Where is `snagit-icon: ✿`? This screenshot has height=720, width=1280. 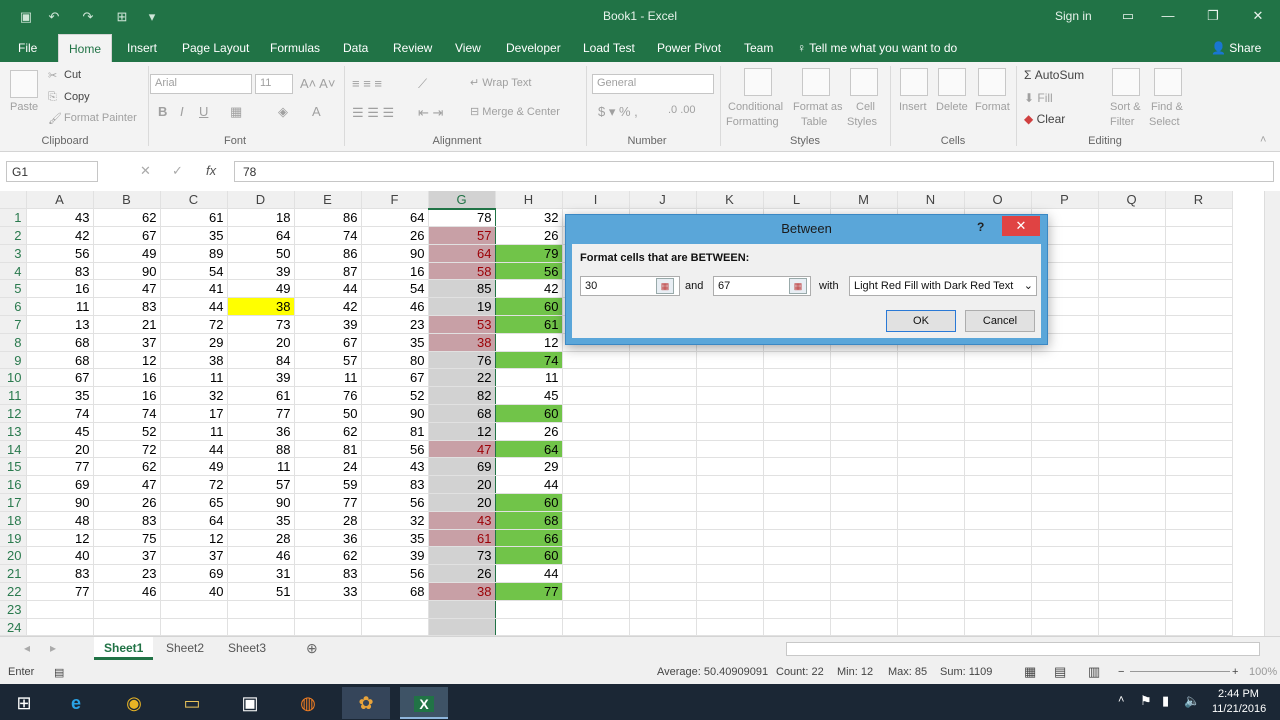
snagit-icon: ✿ is located at coordinates (366, 703).